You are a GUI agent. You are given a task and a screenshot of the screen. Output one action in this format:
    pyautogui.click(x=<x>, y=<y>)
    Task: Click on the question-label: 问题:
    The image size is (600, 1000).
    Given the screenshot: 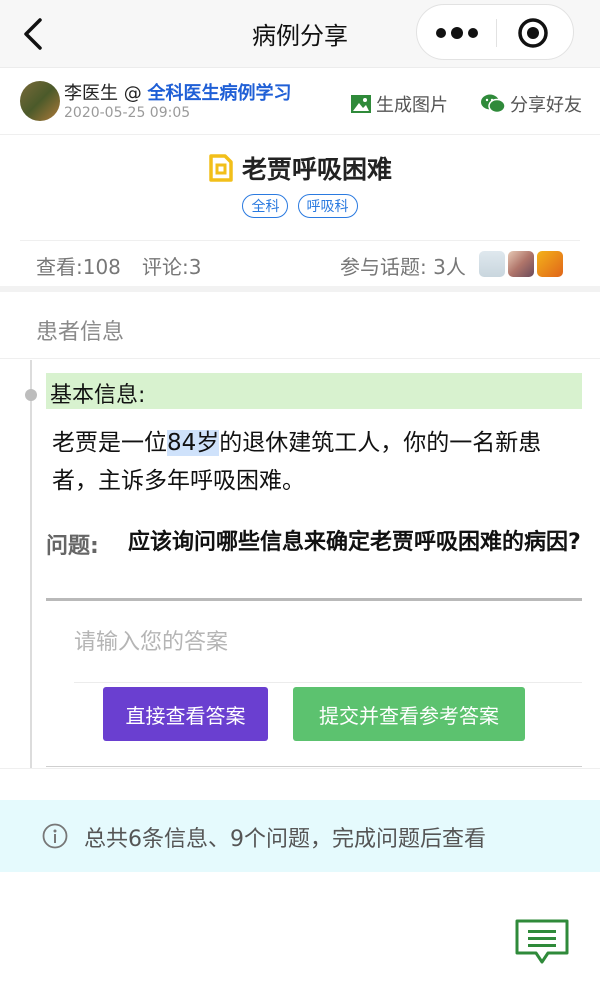 What is the action you would take?
    pyautogui.click(x=72, y=546)
    